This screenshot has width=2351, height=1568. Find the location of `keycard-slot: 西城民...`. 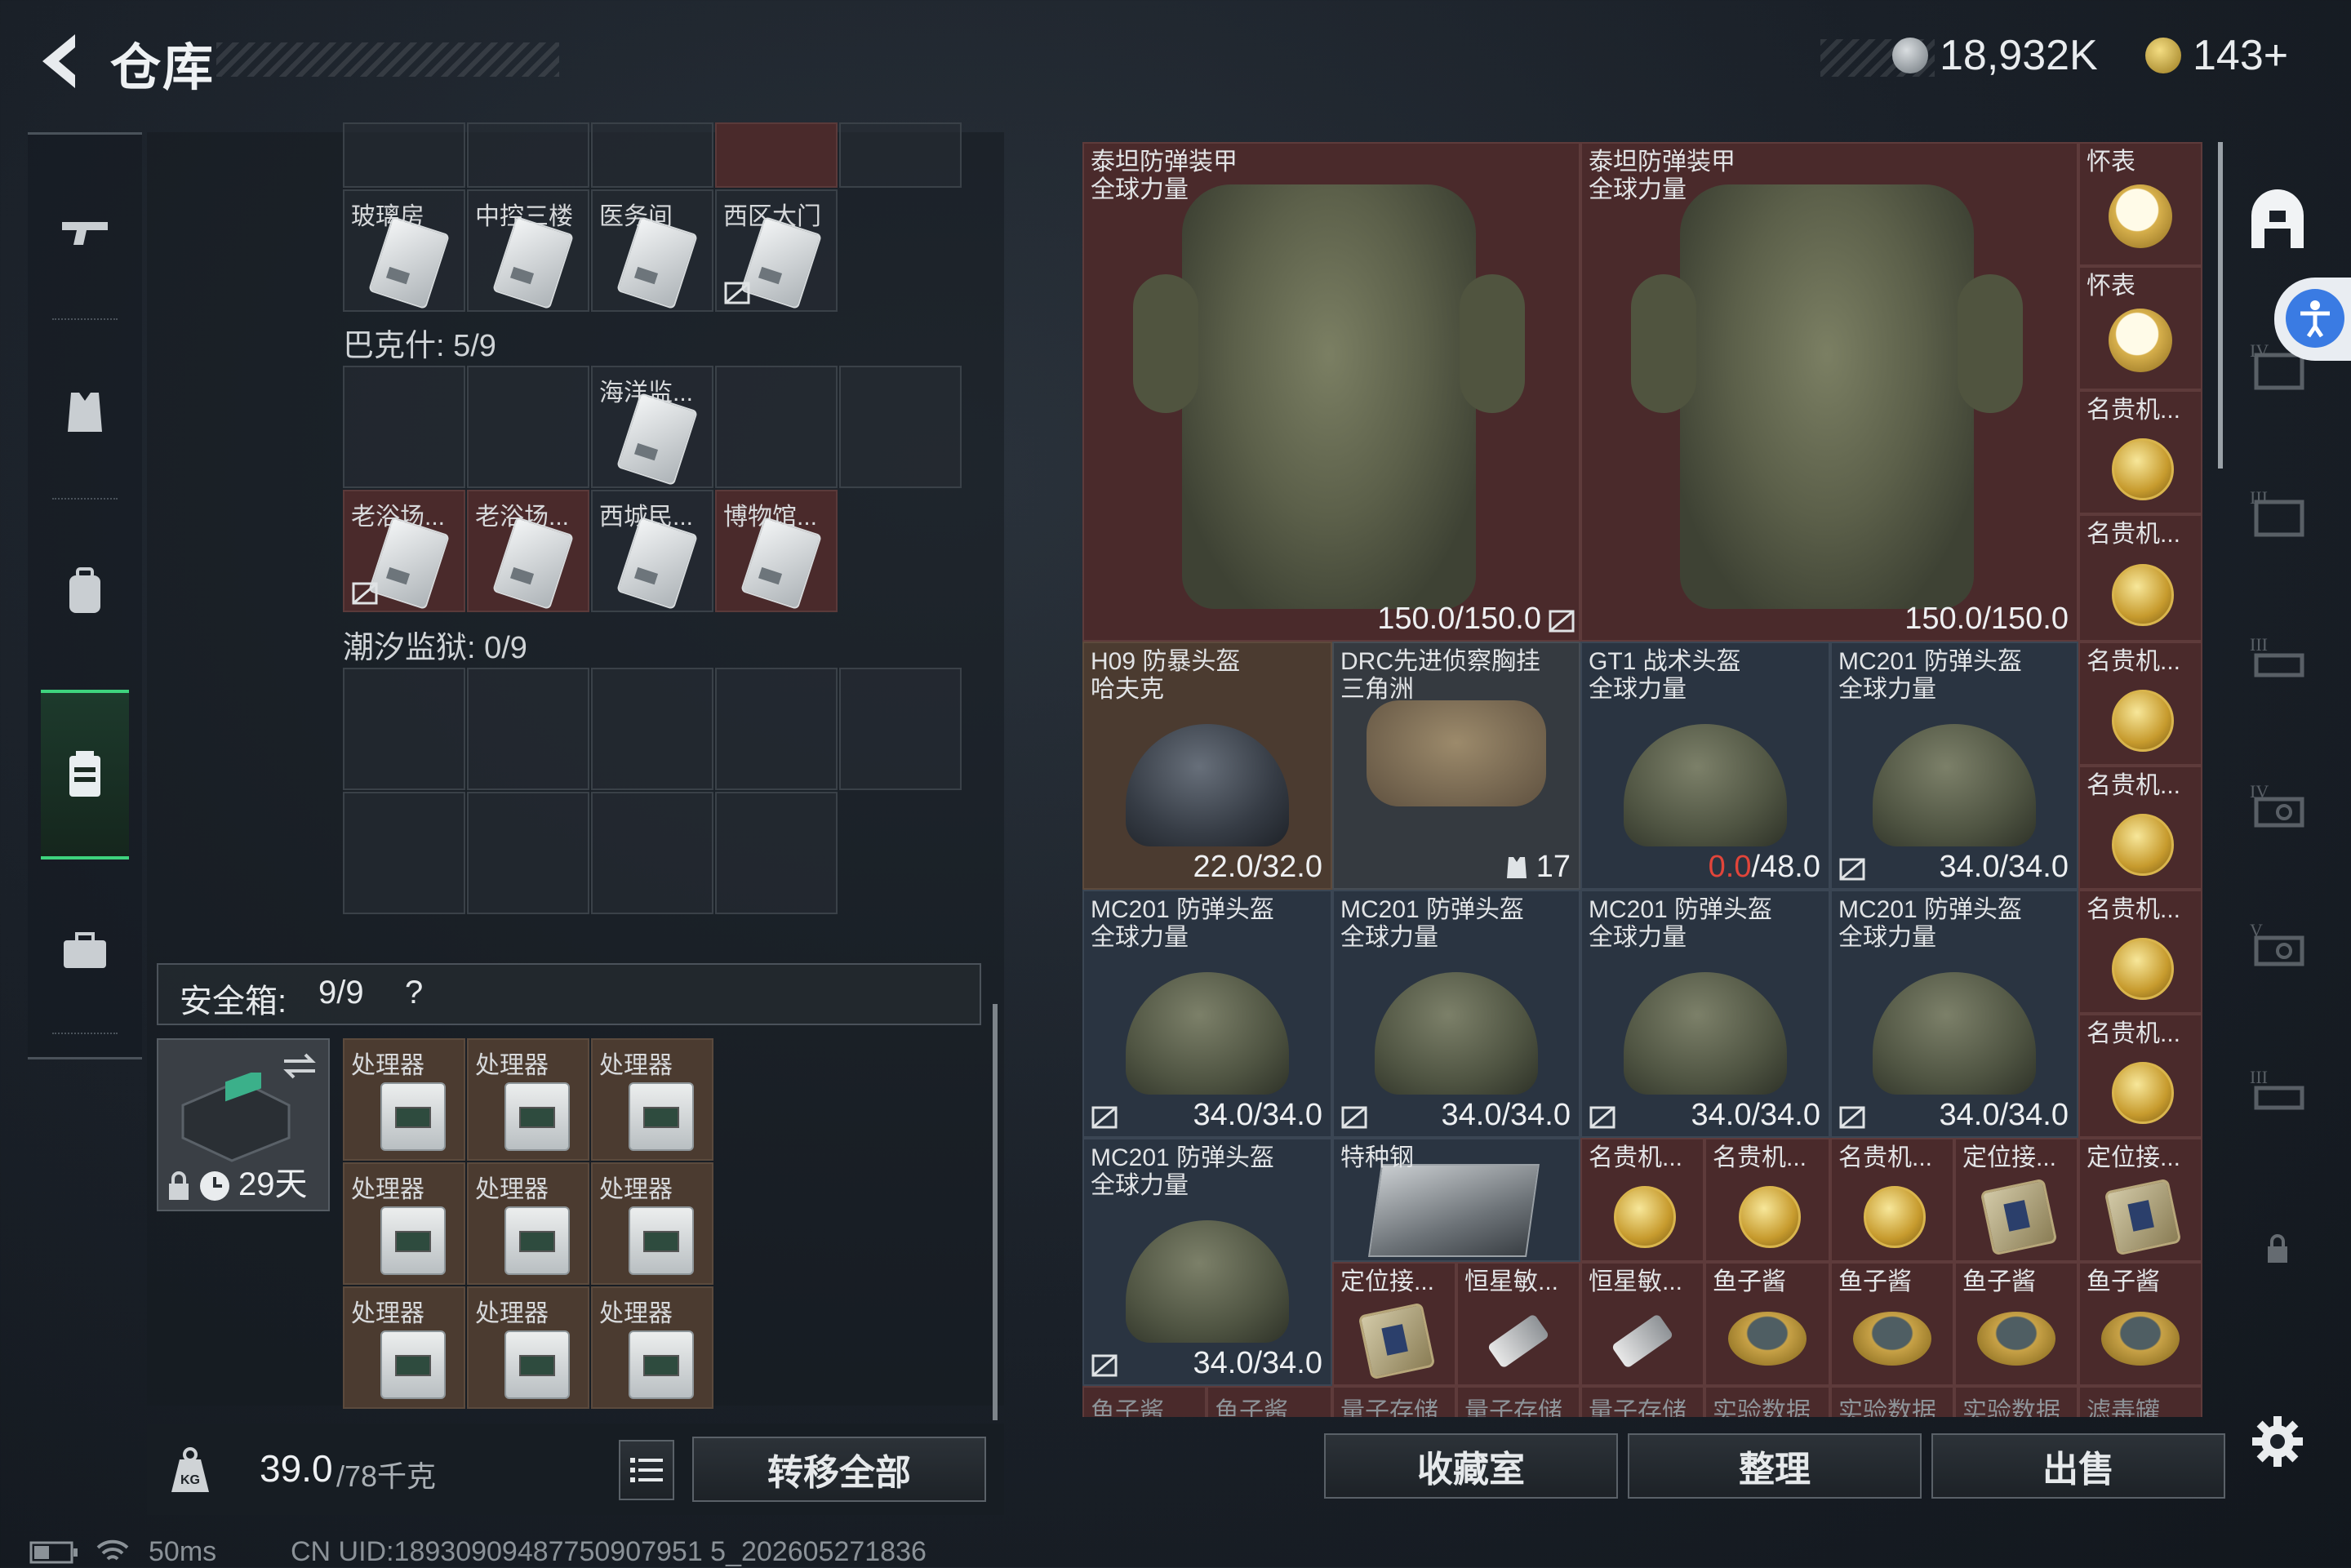

keycard-slot: 西城民... is located at coordinates (652, 551).